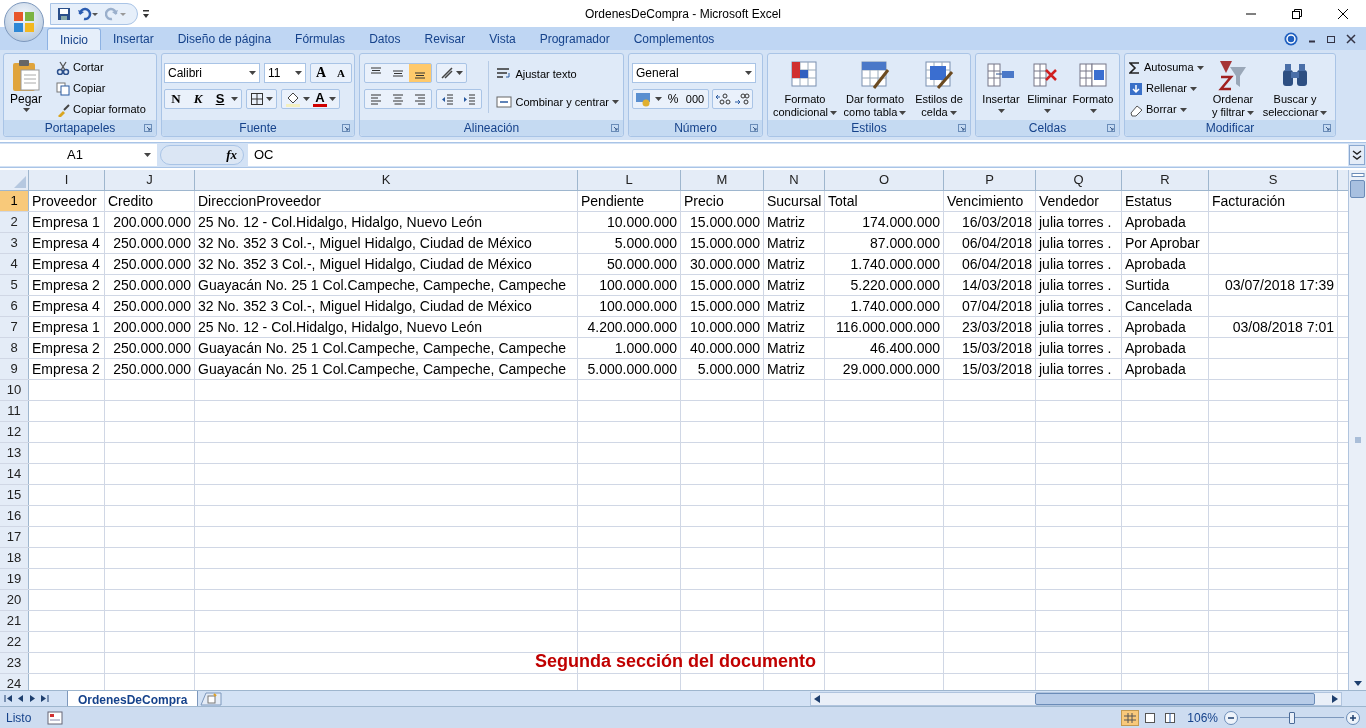 This screenshot has width=1366, height=728. What do you see at coordinates (14, 600) in the screenshot?
I see `row-header: 20` at bounding box center [14, 600].